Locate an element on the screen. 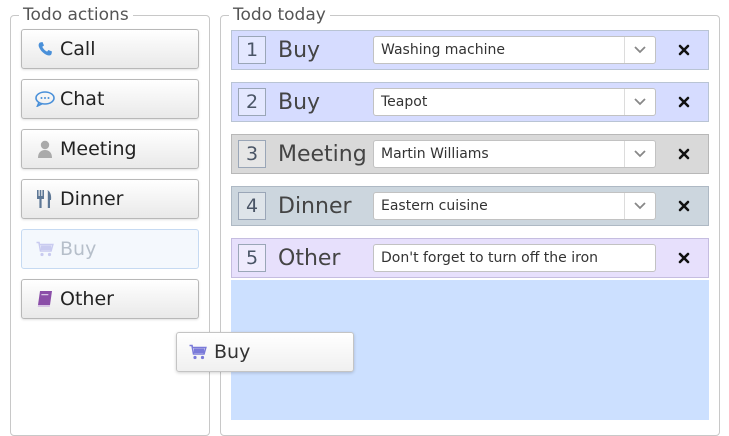 Image resolution: width=729 pixels, height=436 pixels. other-action-button: Other is located at coordinates (110, 299).